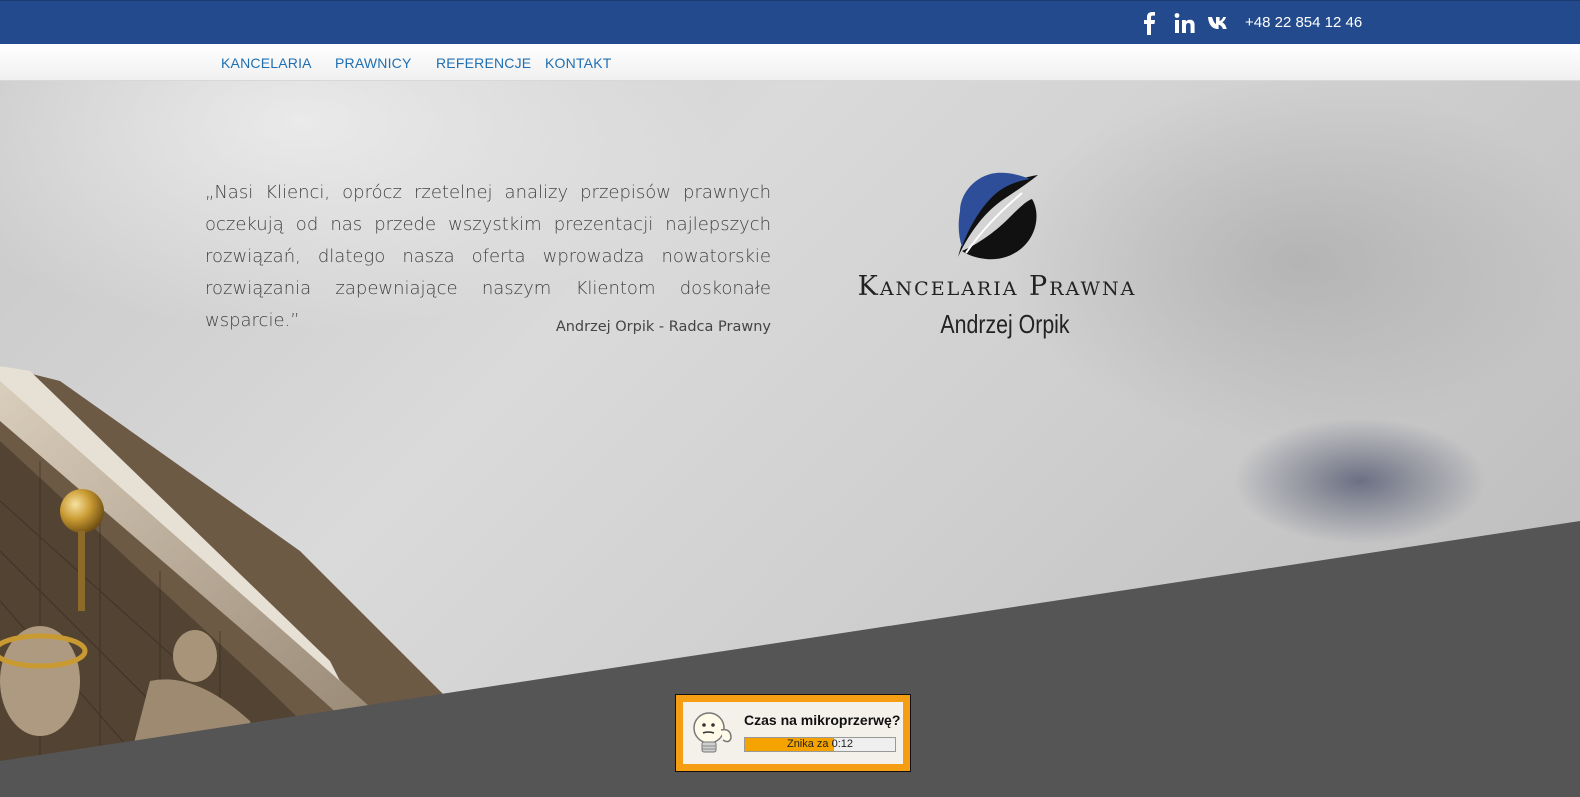 The height and width of the screenshot is (797, 1580). I want to click on countdown-progress-bar: Znika za 0:12, so click(820, 744).